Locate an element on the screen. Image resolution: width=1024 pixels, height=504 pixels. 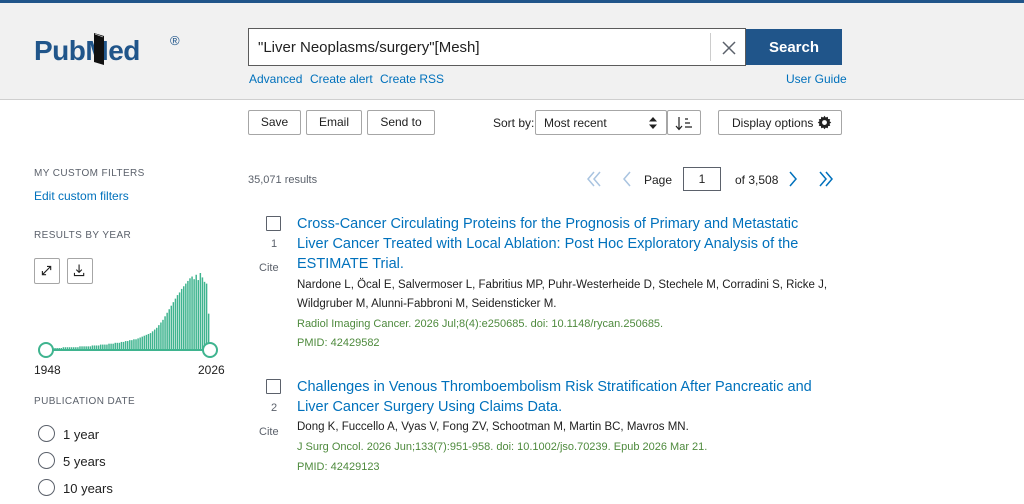
page-number-input is located at coordinates (702, 179).